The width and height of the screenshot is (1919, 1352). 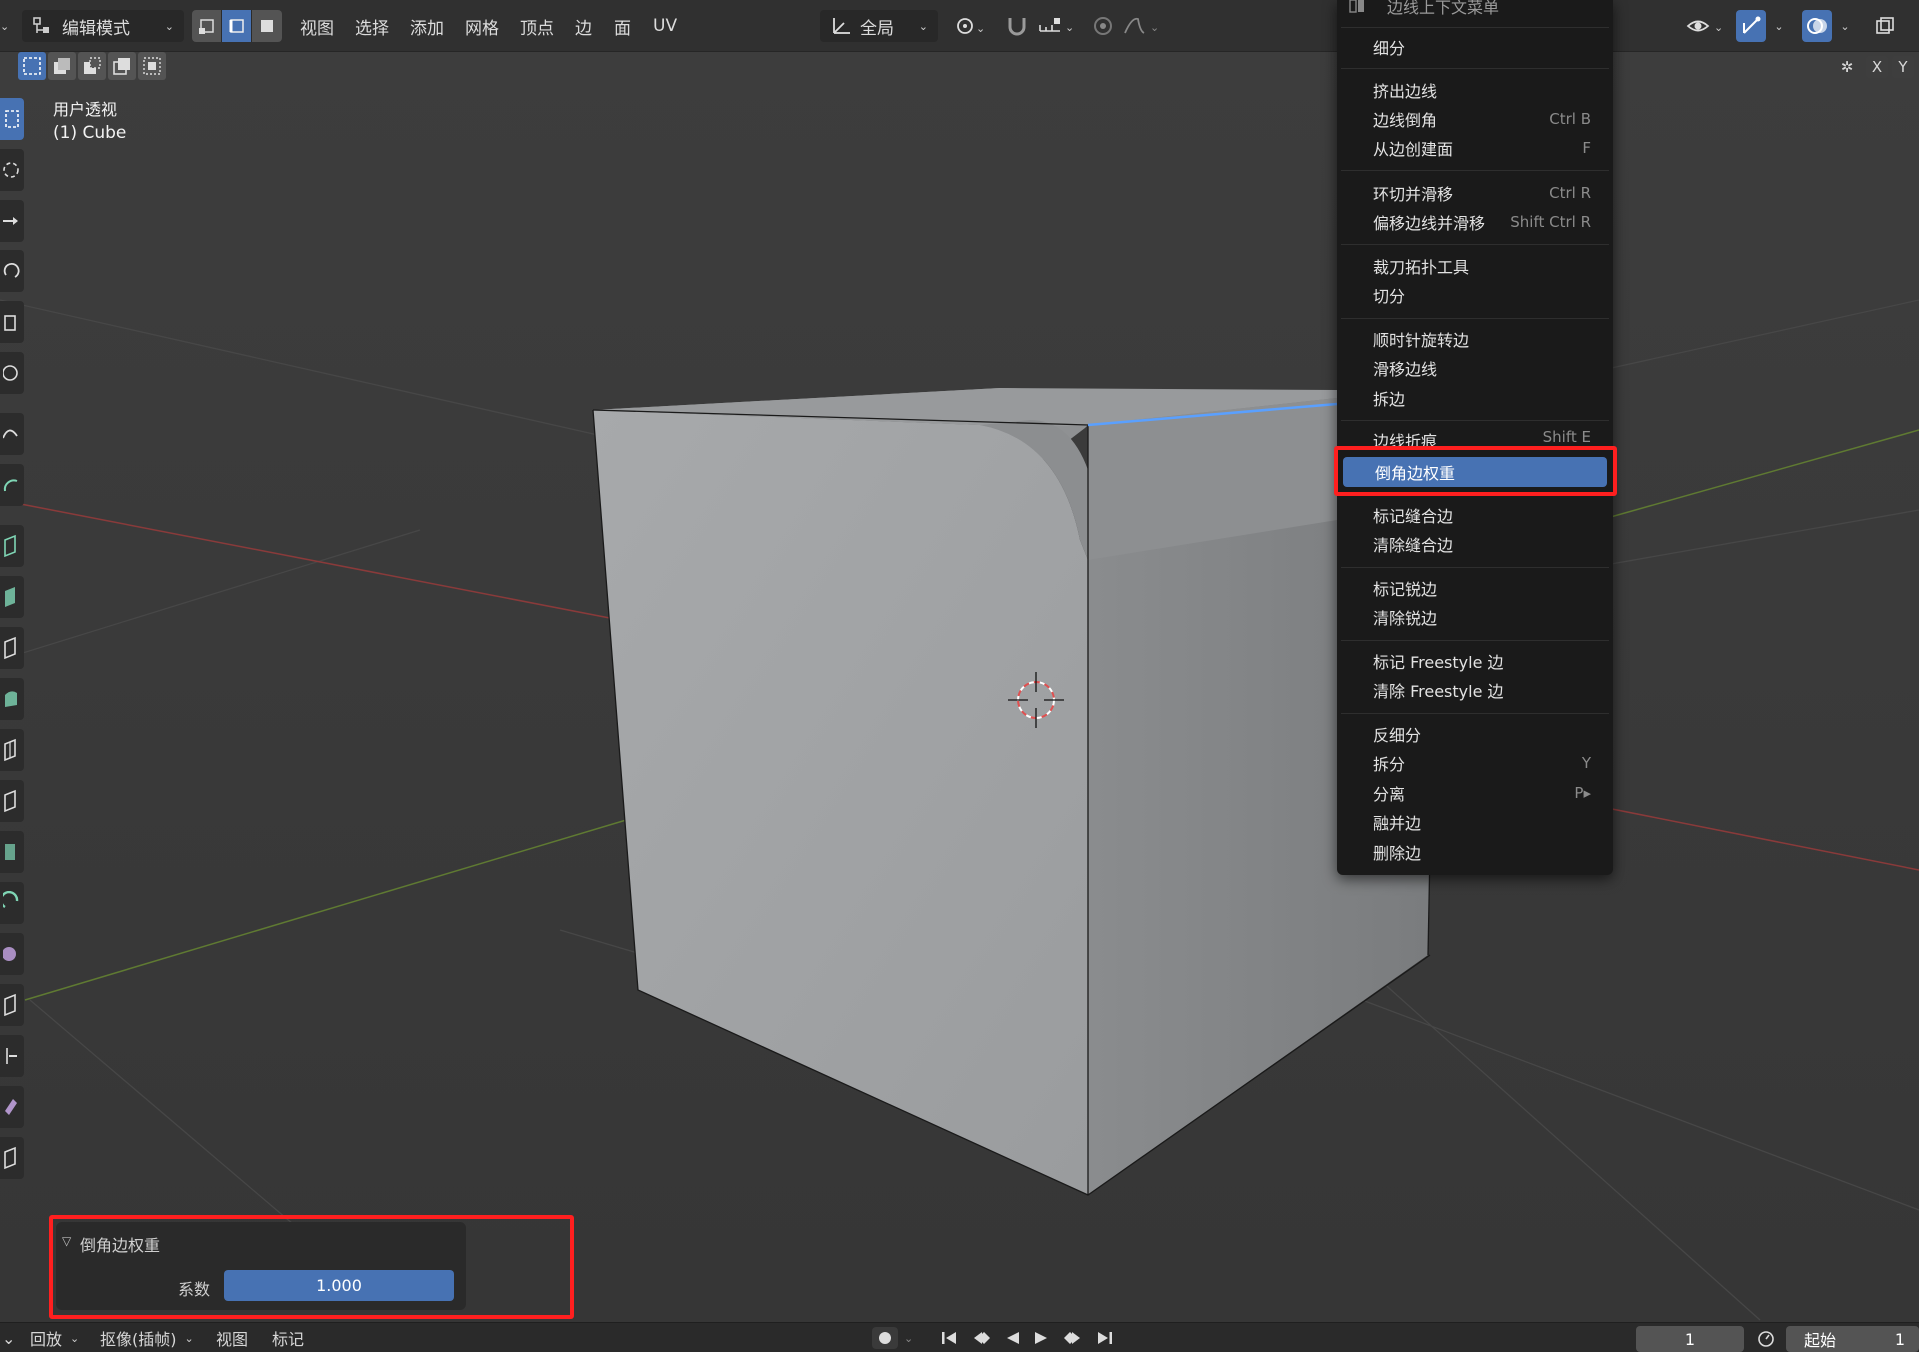 What do you see at coordinates (12, 597) in the screenshot?
I see `tool-extrude` at bounding box center [12, 597].